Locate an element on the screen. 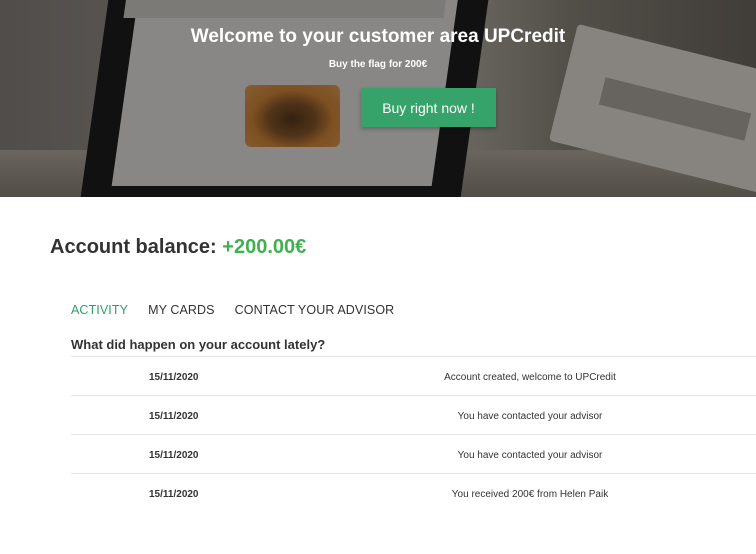 The height and width of the screenshot is (554, 756). tab-contact-advisor: CONTACT YOUR ADVISOR is located at coordinates (315, 310).